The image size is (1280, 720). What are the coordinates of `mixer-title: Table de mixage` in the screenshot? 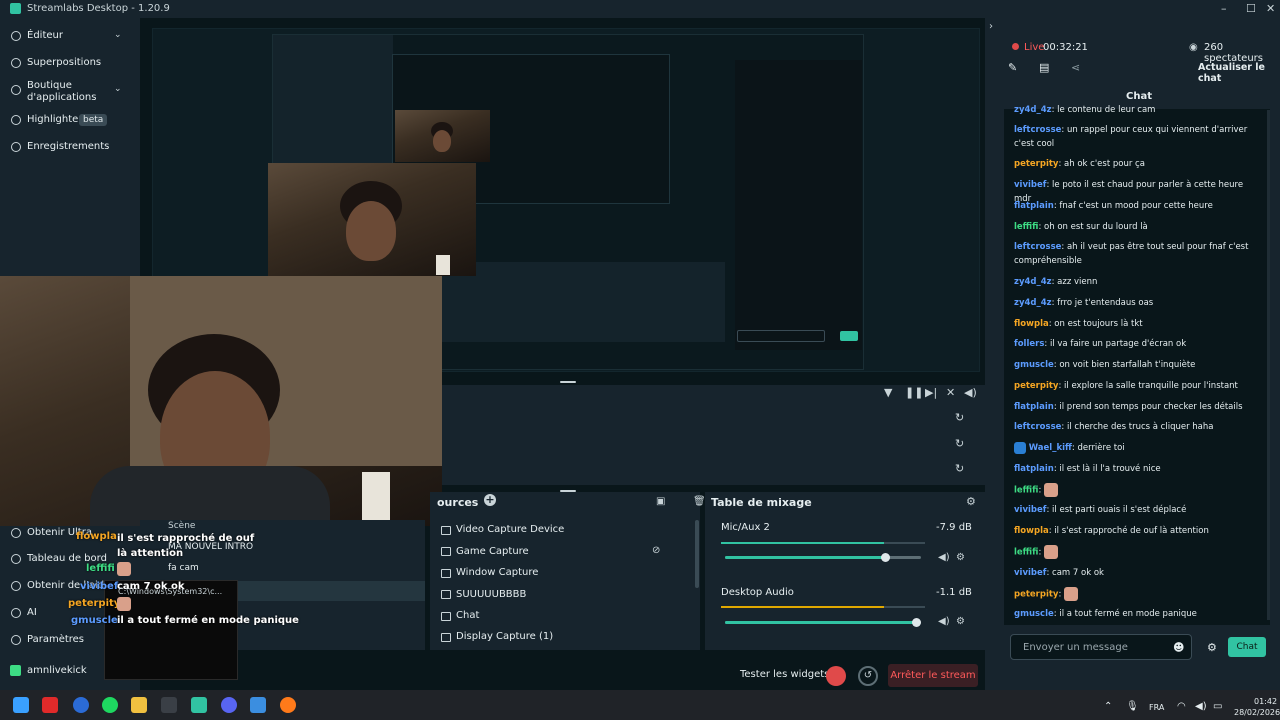 It's located at (761, 502).